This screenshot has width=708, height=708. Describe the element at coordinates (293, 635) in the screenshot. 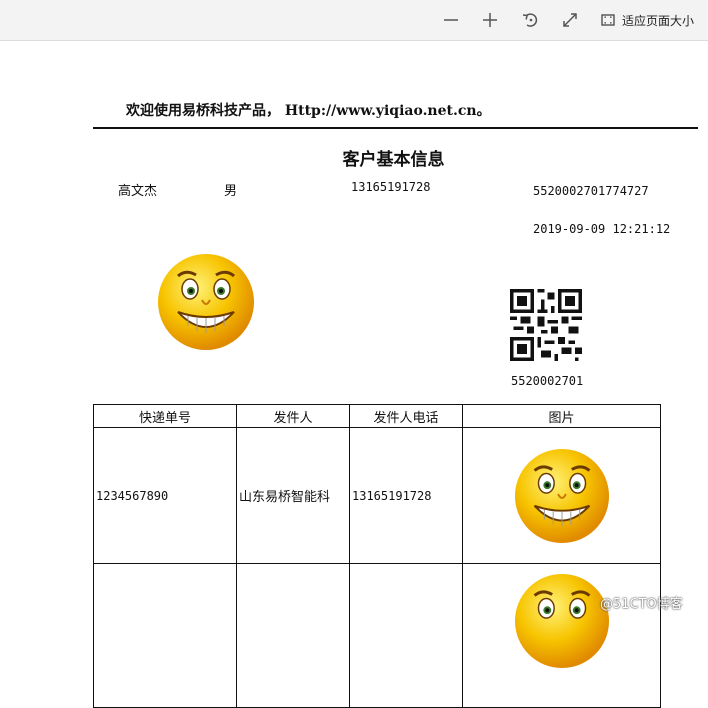

I see `cell-sender` at that location.